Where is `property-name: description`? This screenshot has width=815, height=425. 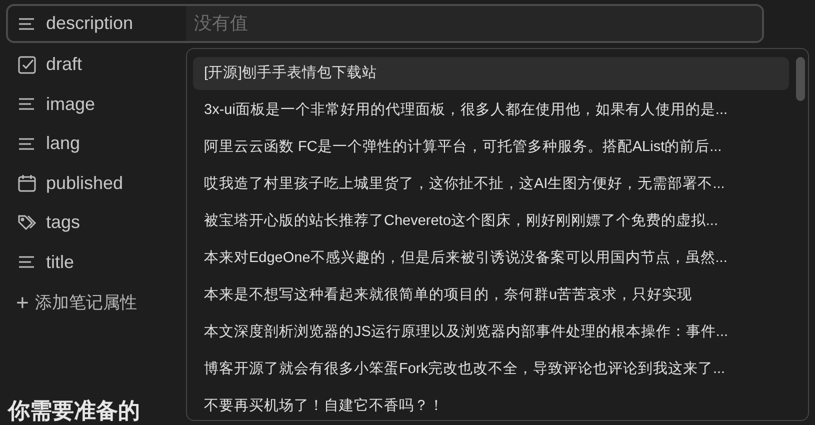
property-name: description is located at coordinates (116, 23).